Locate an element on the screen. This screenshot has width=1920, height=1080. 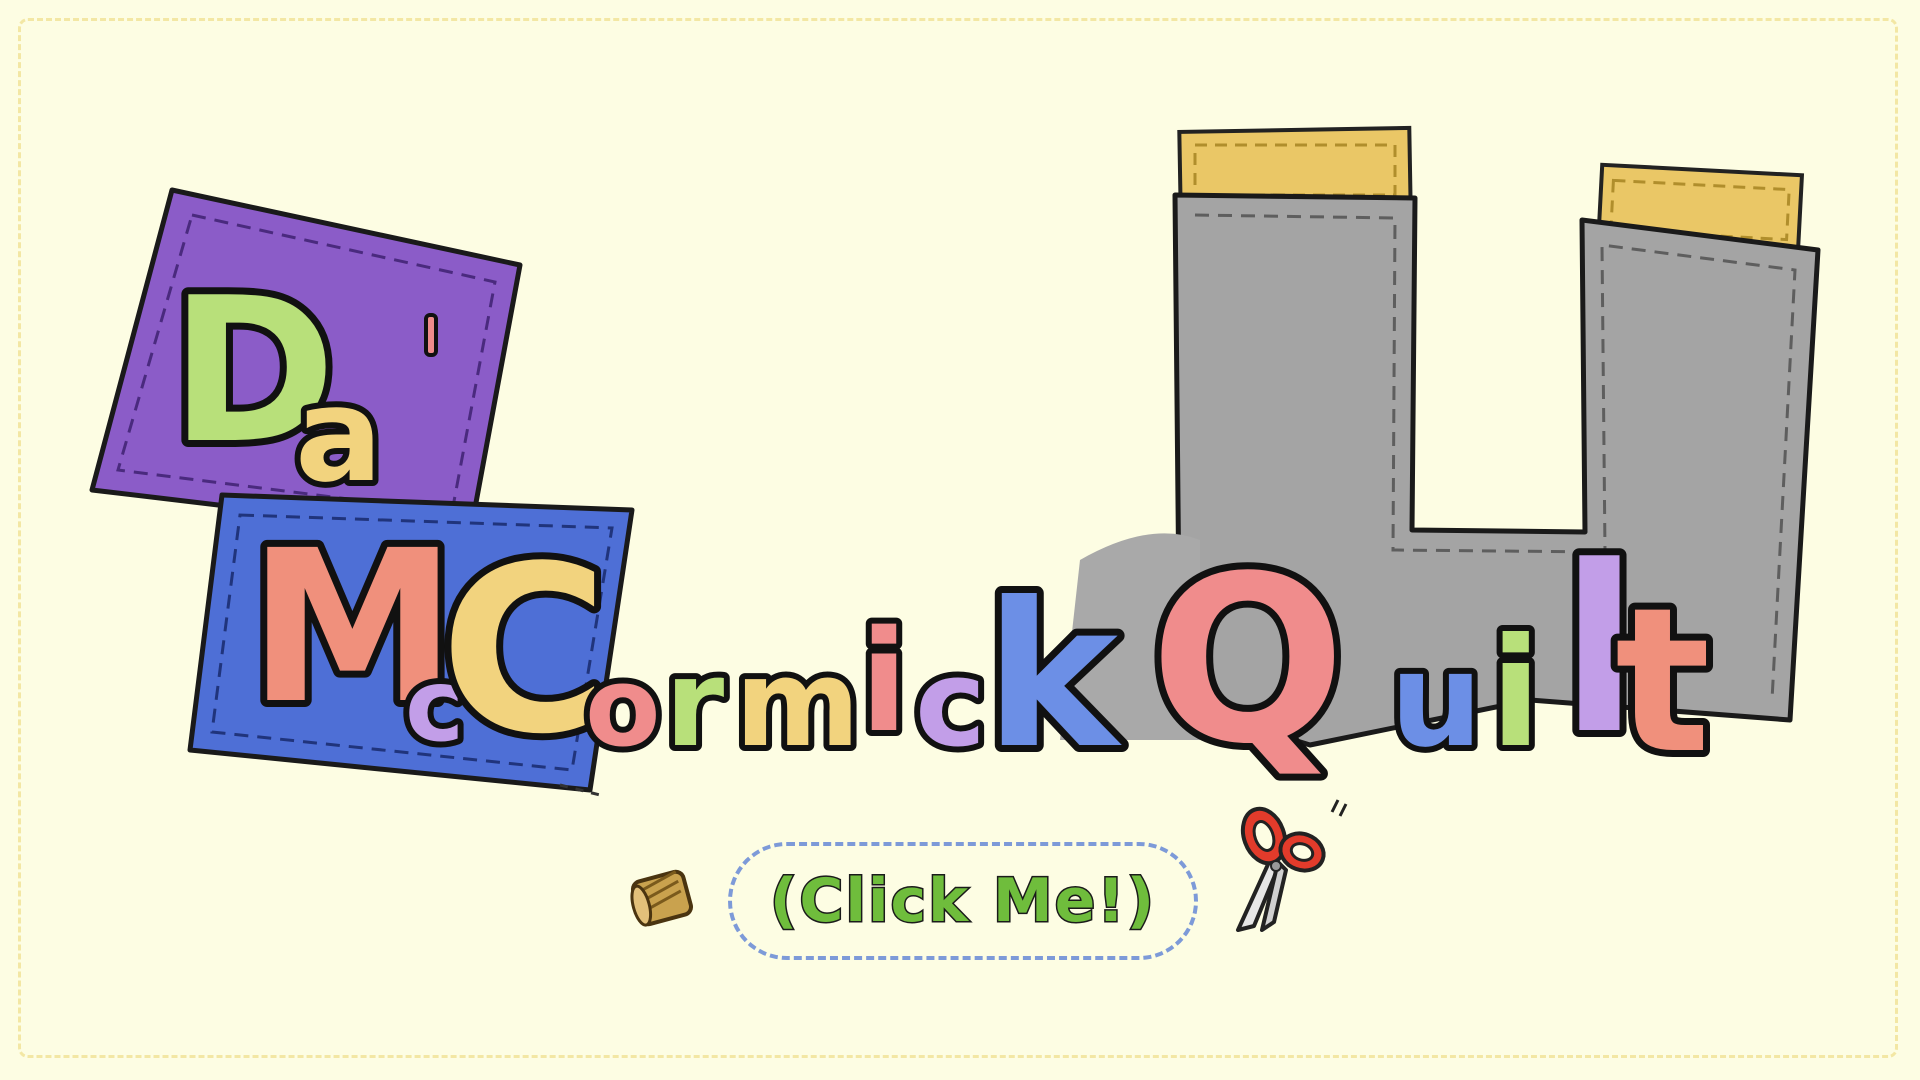
apostrophe-mark is located at coordinates (431, 335).